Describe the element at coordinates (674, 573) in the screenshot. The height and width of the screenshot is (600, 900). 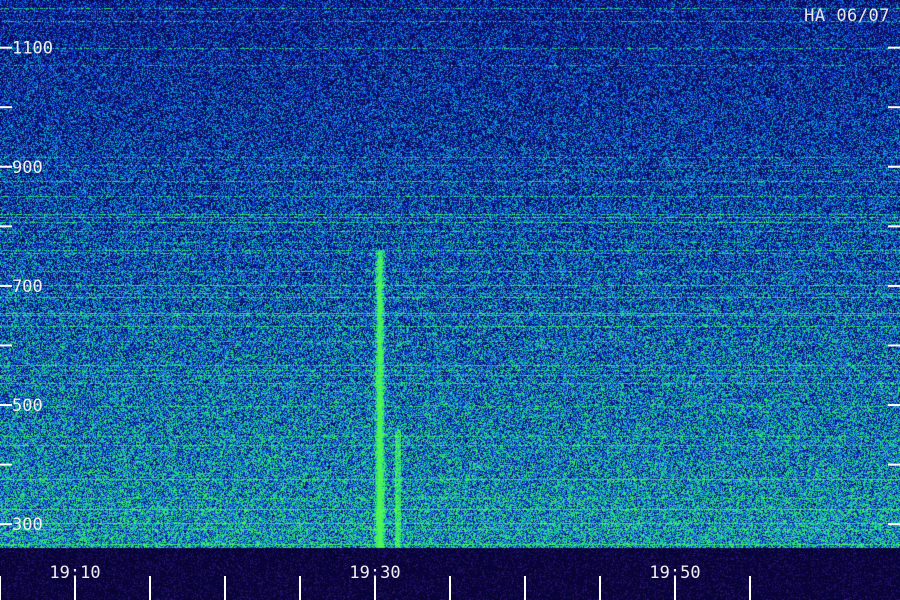
I see `x-tick-label: 19:50` at that location.